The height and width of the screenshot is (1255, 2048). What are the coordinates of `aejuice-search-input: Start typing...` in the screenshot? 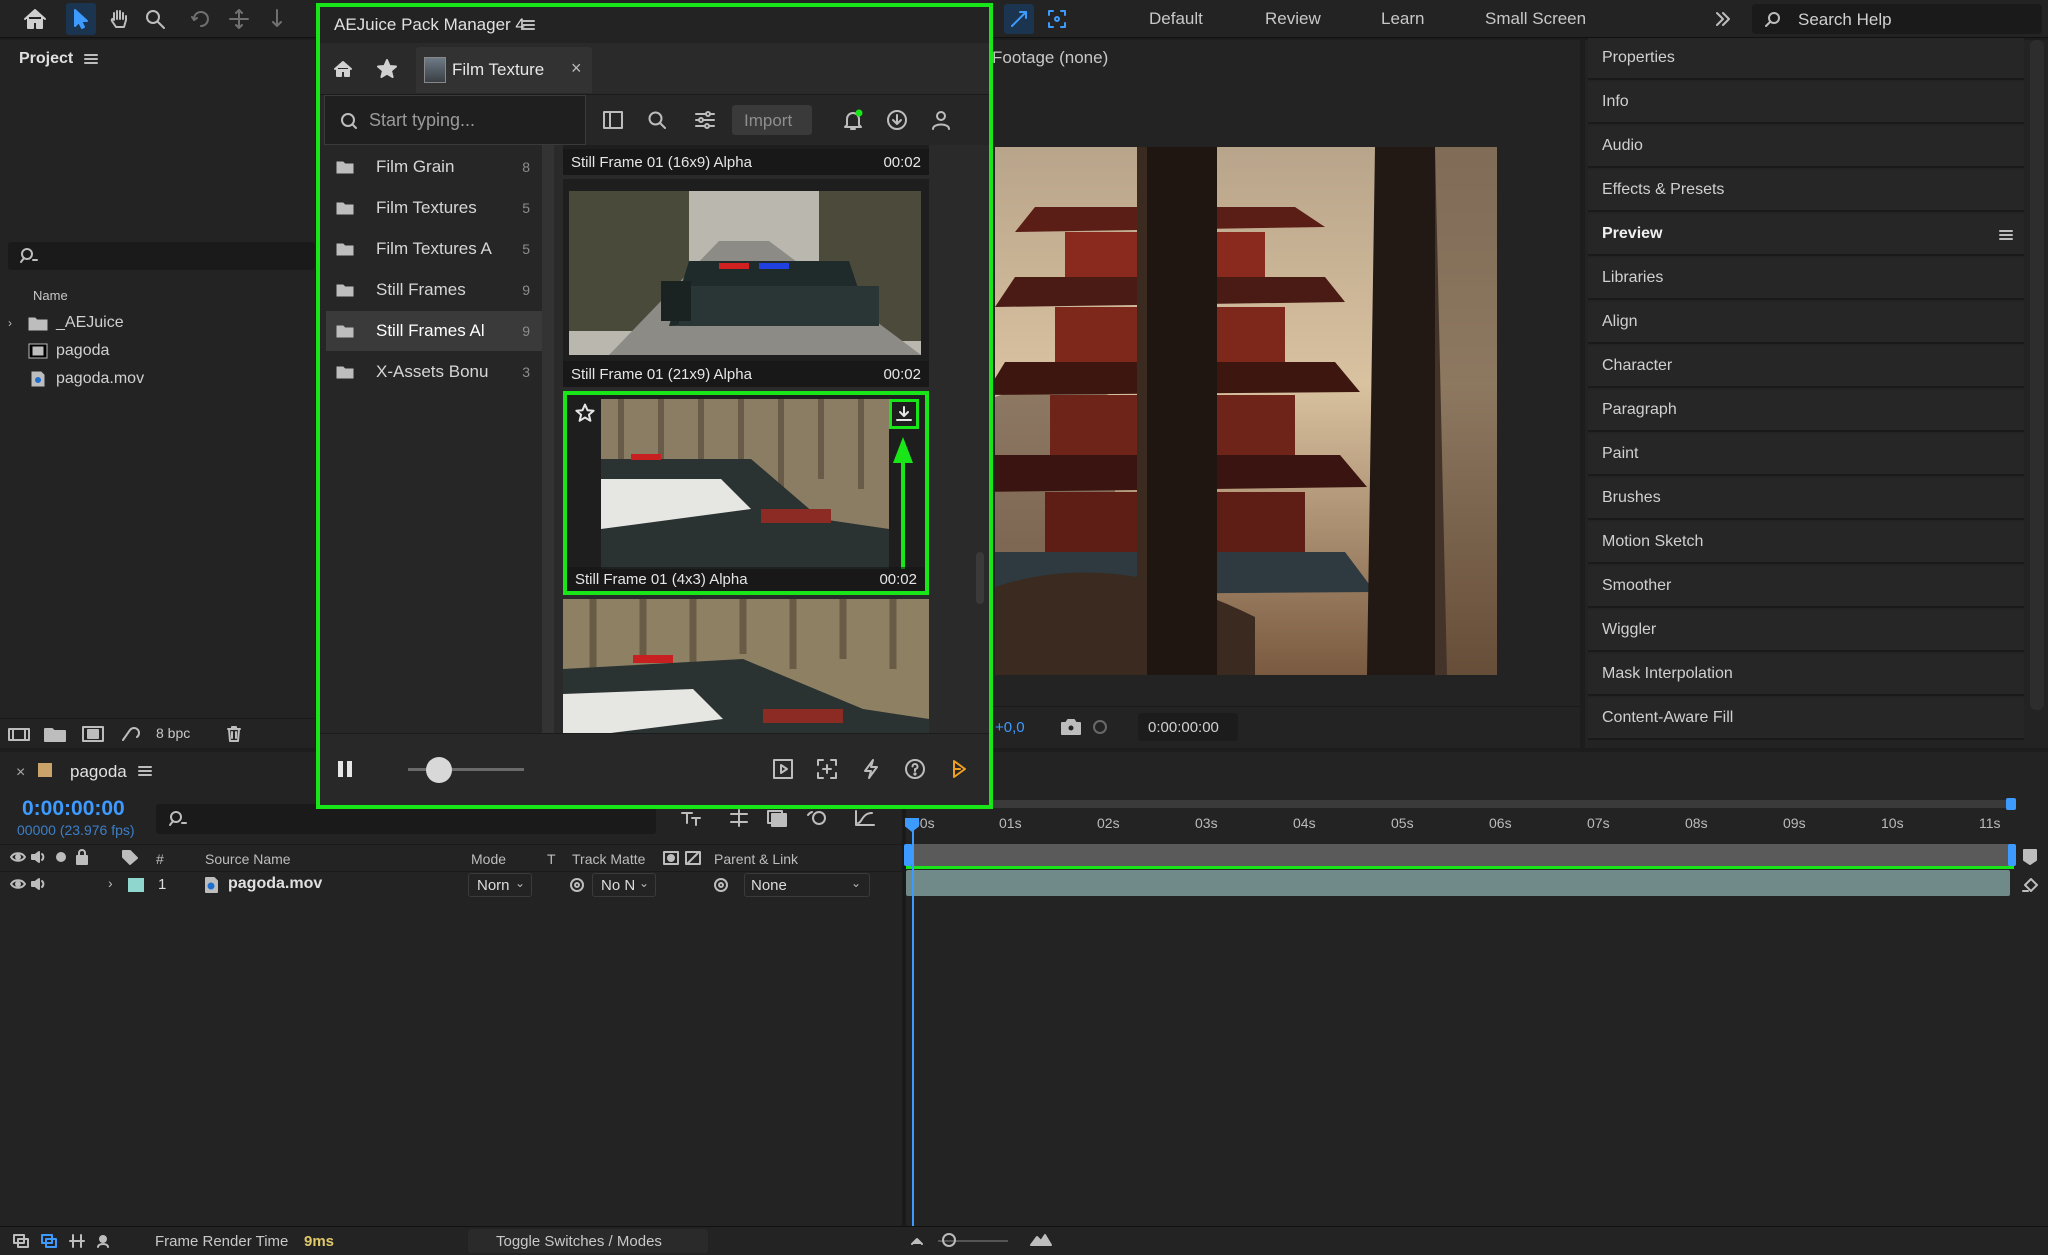 It's located at (455, 120).